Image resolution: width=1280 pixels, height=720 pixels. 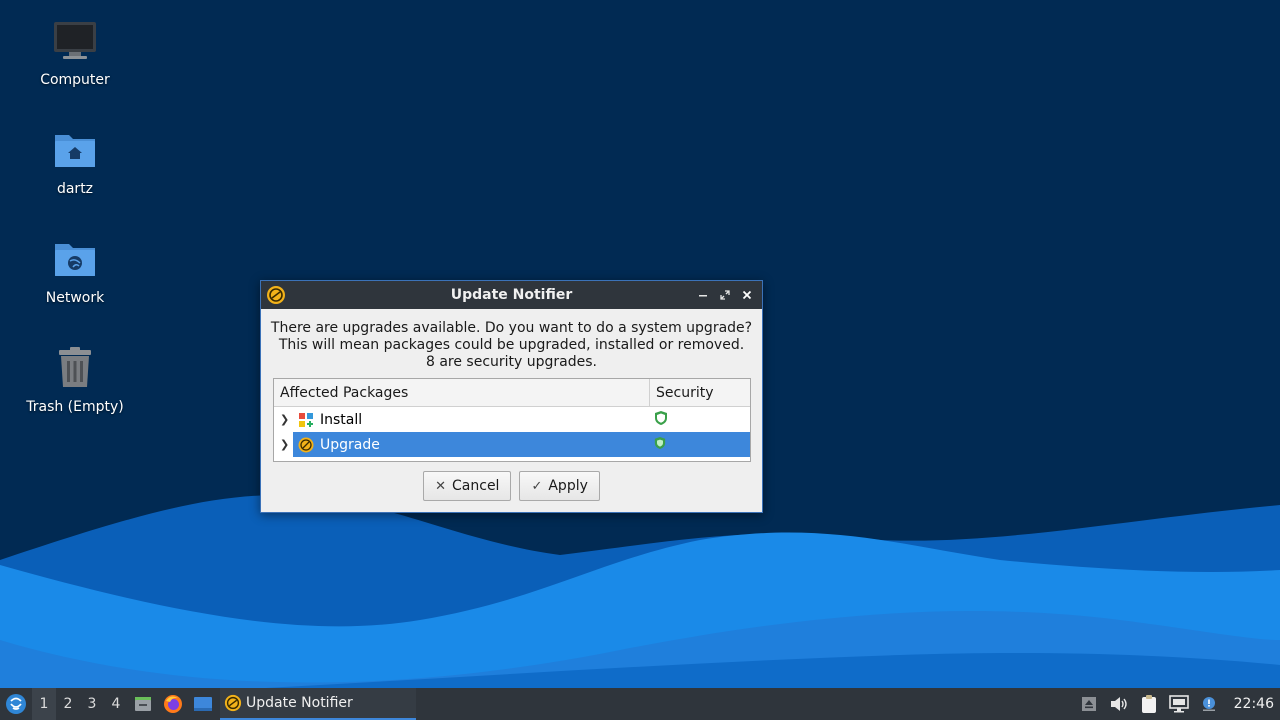 I want to click on taskbar: 1 2 3 4 Update Notifier 22:46, so click(x=640, y=704).